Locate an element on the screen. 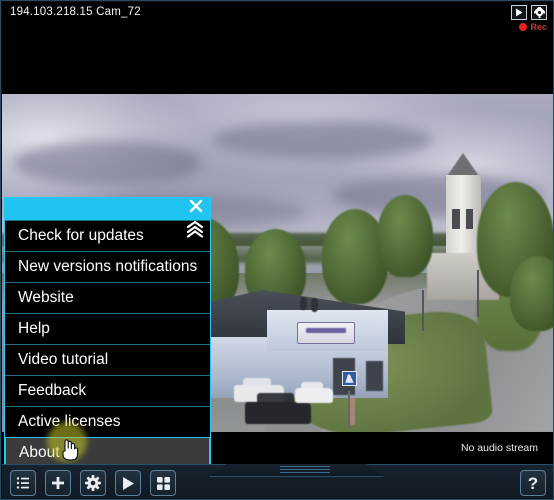  menu-item-check-for-updates: Check for updates is located at coordinates (107, 235).